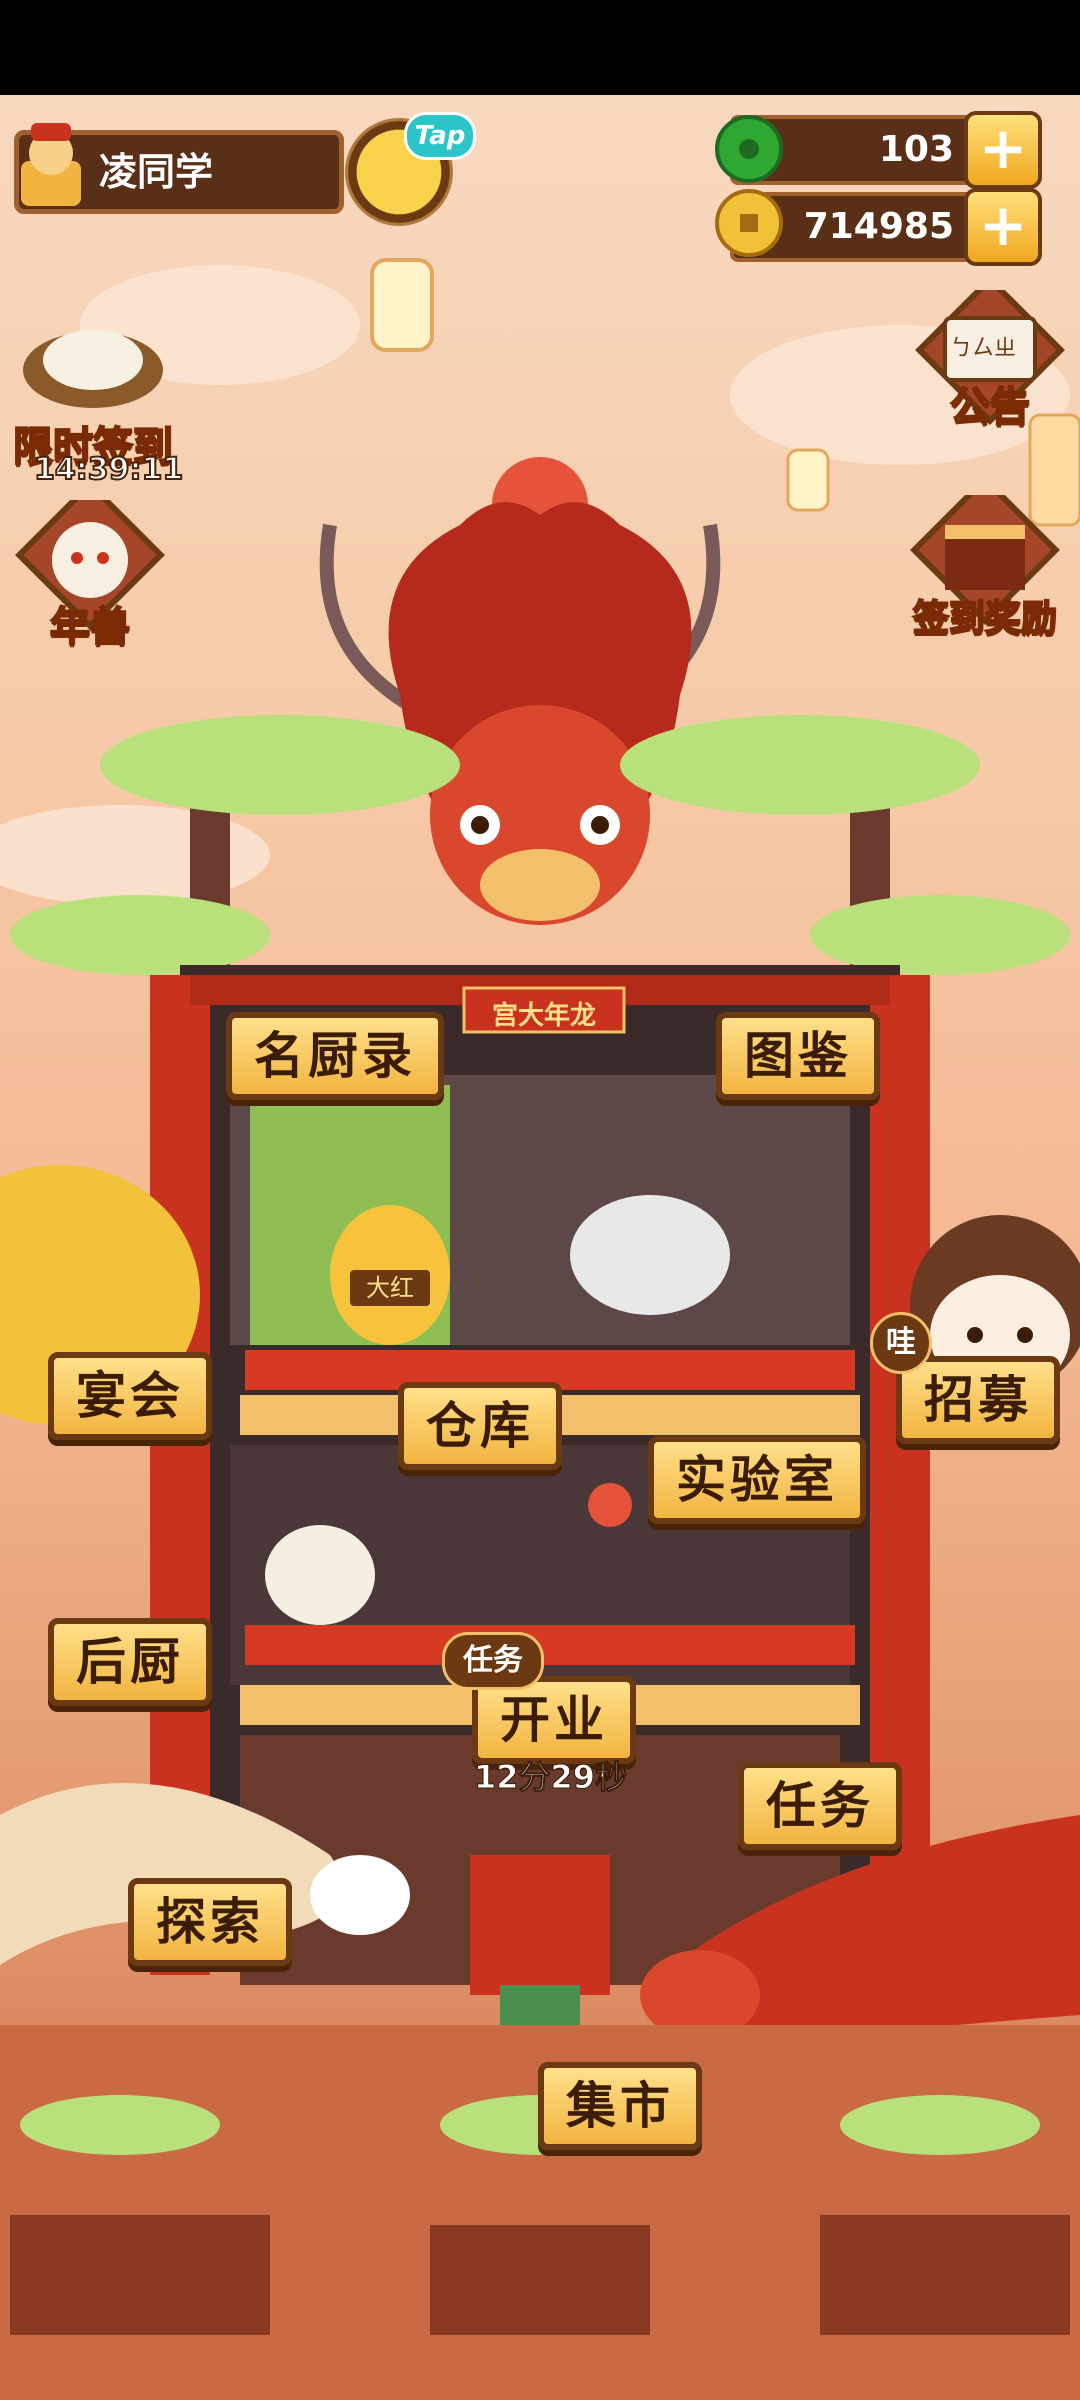 Image resolution: width=1080 pixels, height=2400 pixels. What do you see at coordinates (440, 136) in the screenshot?
I see `tap-badge: Tap` at bounding box center [440, 136].